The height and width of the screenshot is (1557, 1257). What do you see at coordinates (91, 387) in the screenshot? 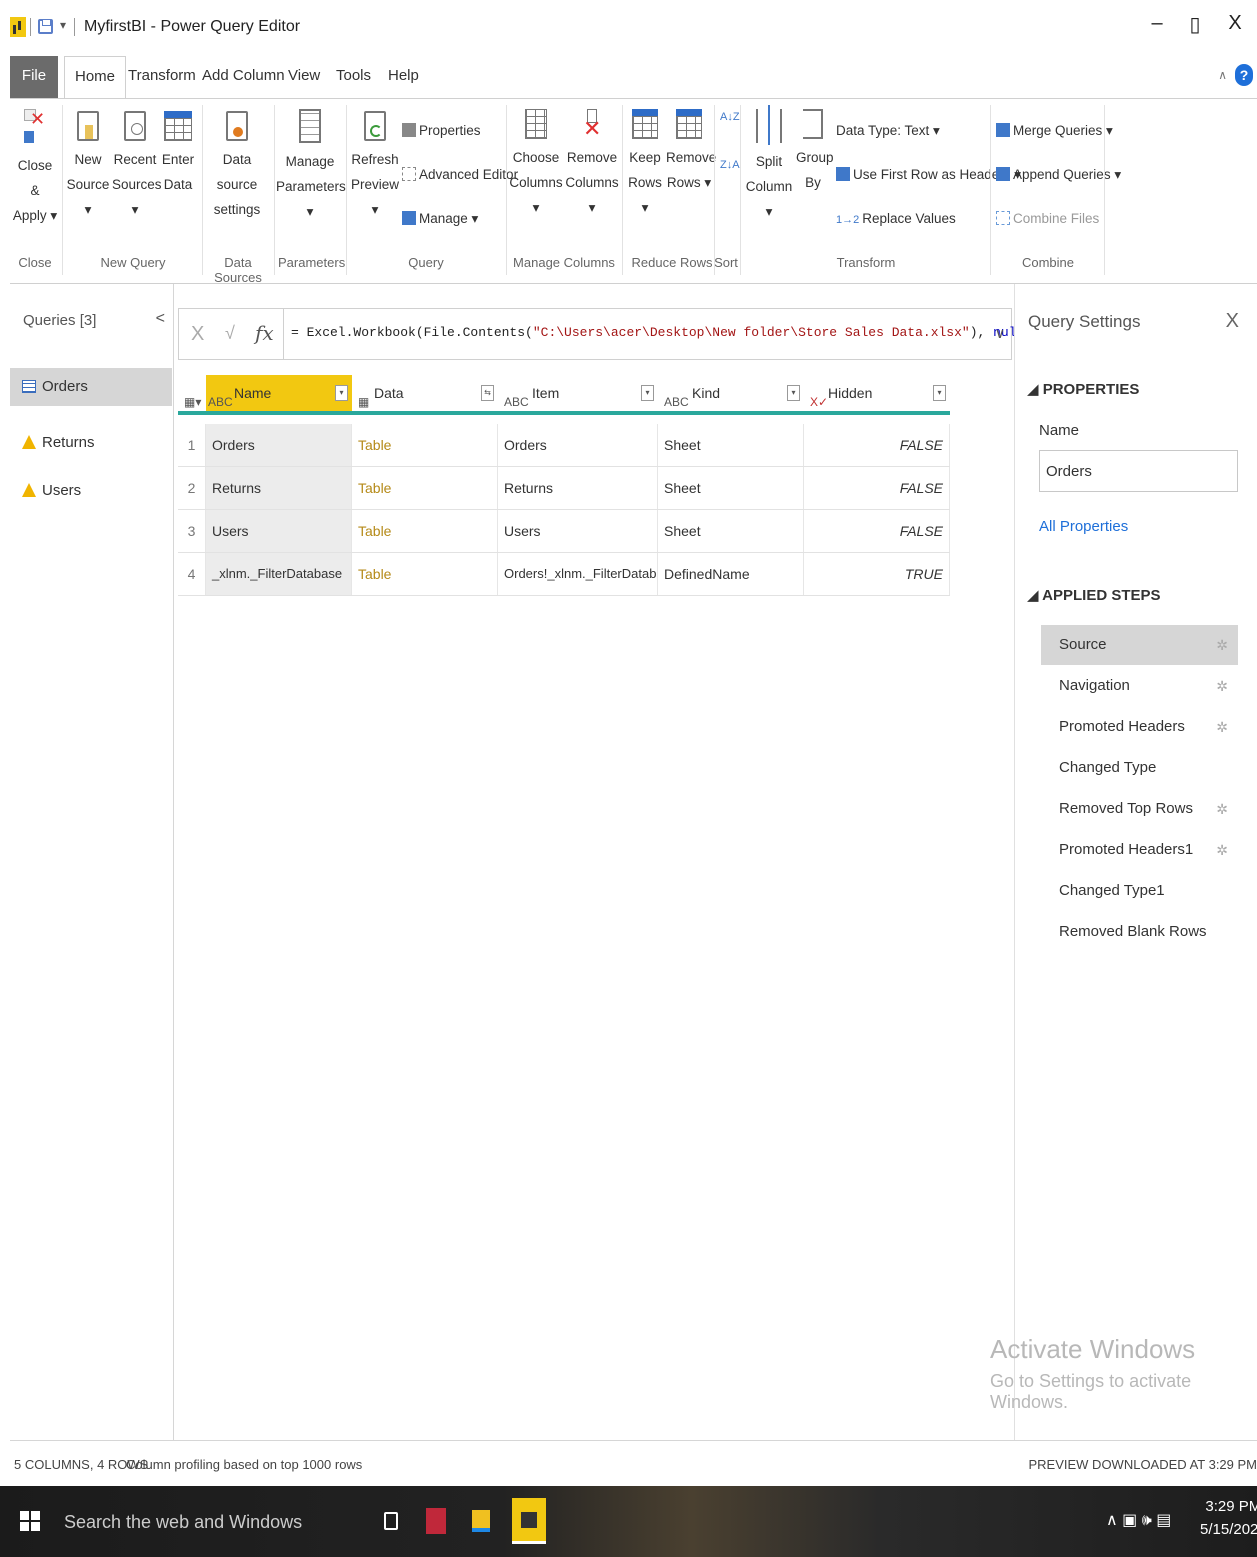
I see `query-item-orders: Orders` at bounding box center [91, 387].